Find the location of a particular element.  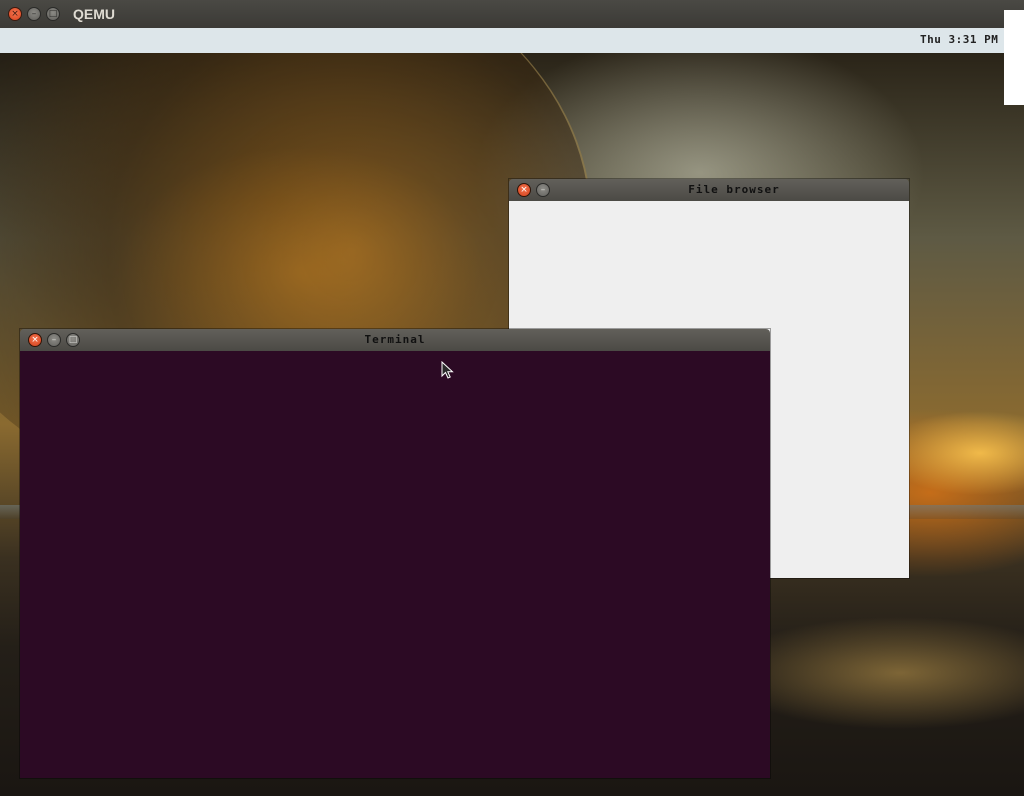

file-browser-titlebar: × – File browser is located at coordinates (709, 190).